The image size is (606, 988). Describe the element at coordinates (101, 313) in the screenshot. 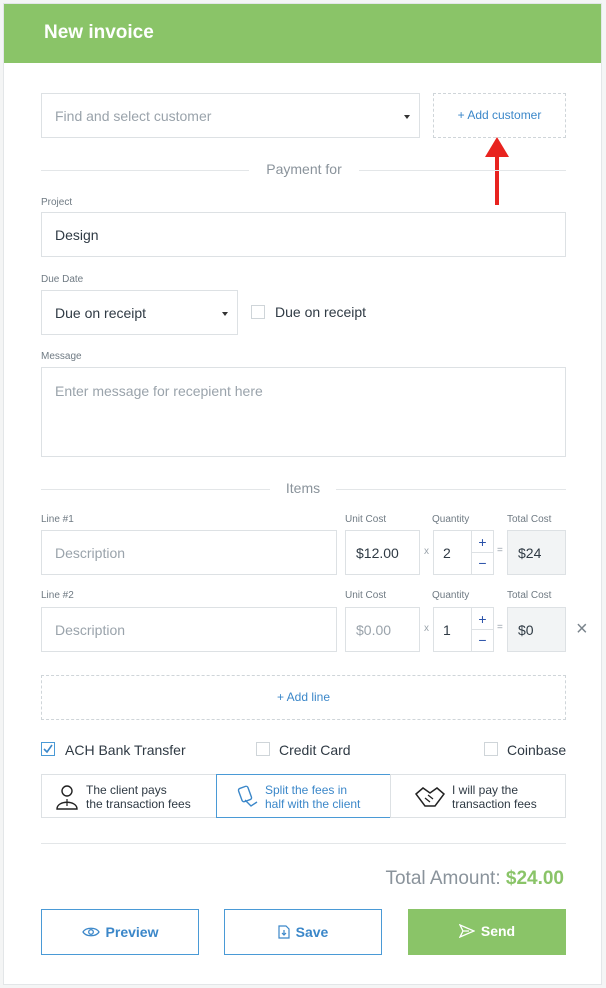

I see `due-date-value: Due on receipt` at that location.